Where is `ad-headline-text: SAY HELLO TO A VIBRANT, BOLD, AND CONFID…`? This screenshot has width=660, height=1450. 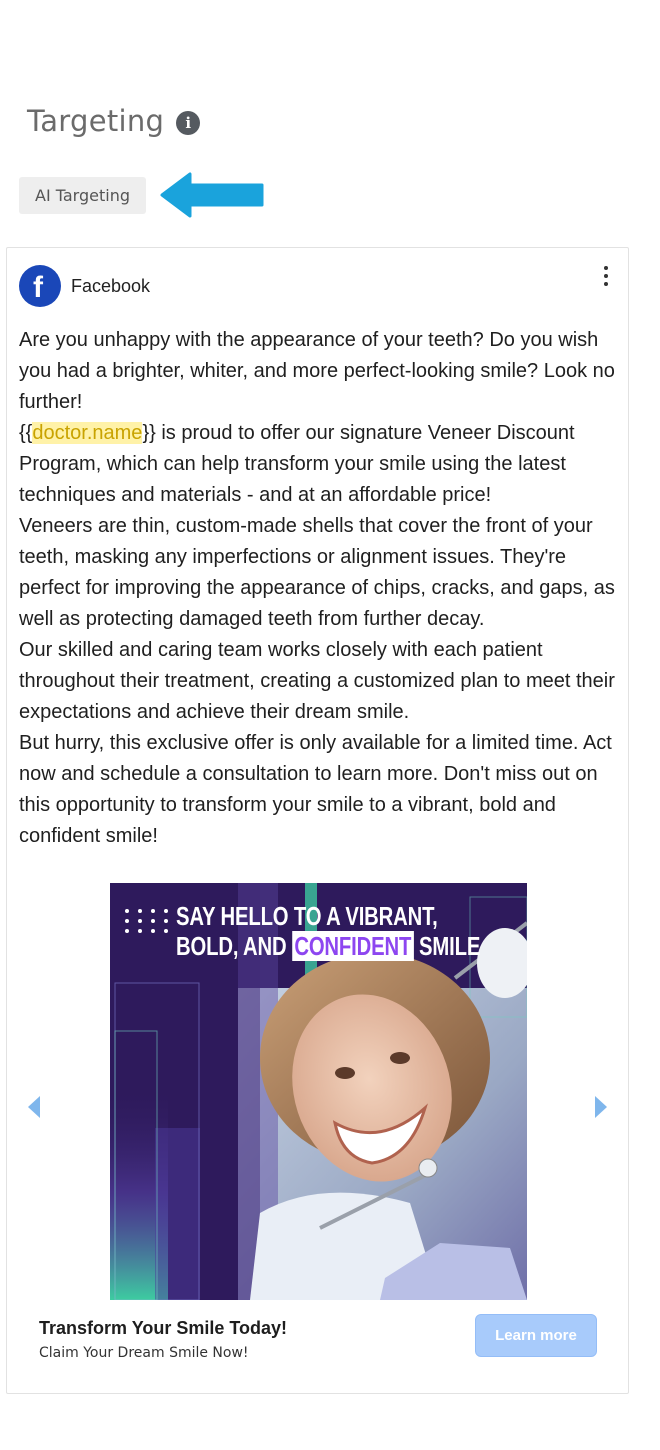 ad-headline-text: SAY HELLO TO A VIBRANT, BOLD, AND CONFID… is located at coordinates (328, 931).